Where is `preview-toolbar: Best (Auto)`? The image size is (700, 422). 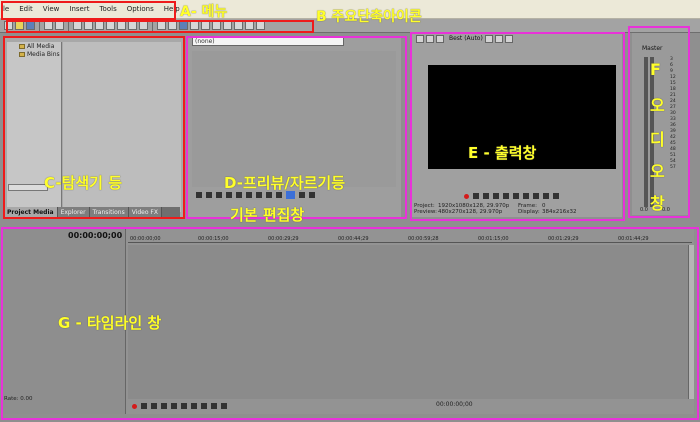 preview-toolbar: Best (Auto) is located at coordinates (464, 38).